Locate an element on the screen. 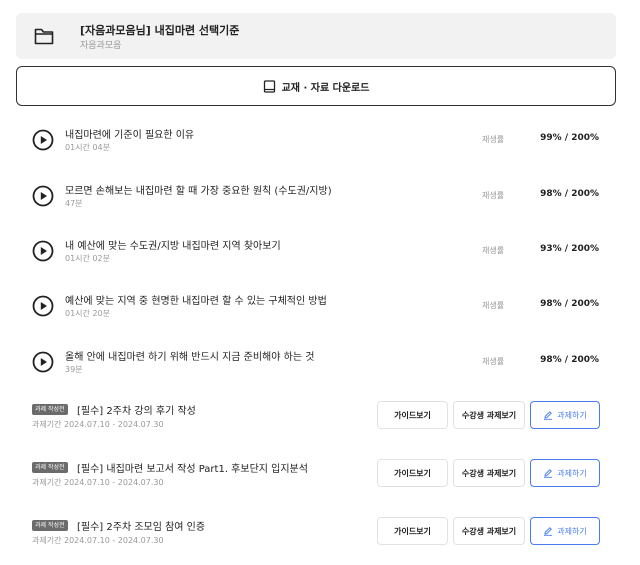 The width and height of the screenshot is (640, 565). lesson-duration: 47분 is located at coordinates (74, 203).